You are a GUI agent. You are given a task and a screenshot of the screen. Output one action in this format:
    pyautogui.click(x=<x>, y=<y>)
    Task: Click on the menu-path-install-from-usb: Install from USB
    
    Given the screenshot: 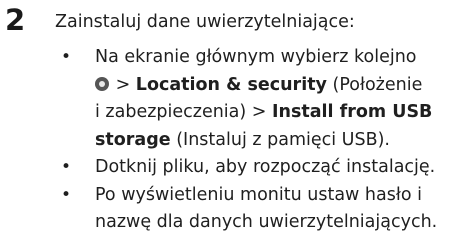 What is the action you would take?
    pyautogui.click(x=352, y=112)
    